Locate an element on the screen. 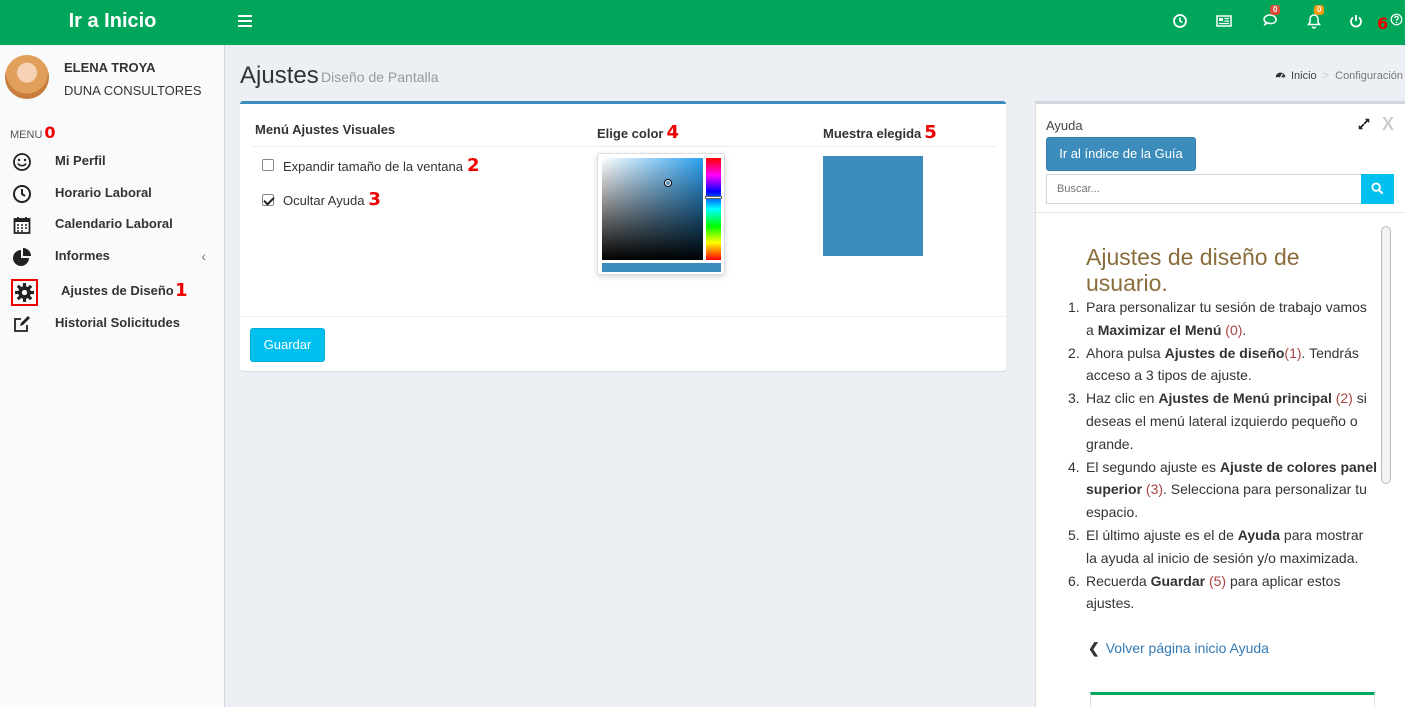 The image size is (1405, 707). step-ref: (3) is located at coordinates (1153, 489).